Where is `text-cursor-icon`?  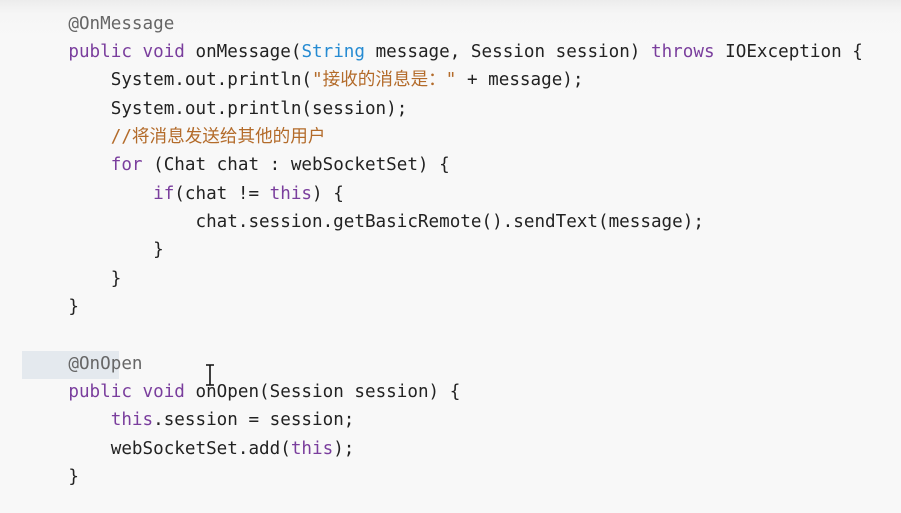 text-cursor-icon is located at coordinates (210, 375).